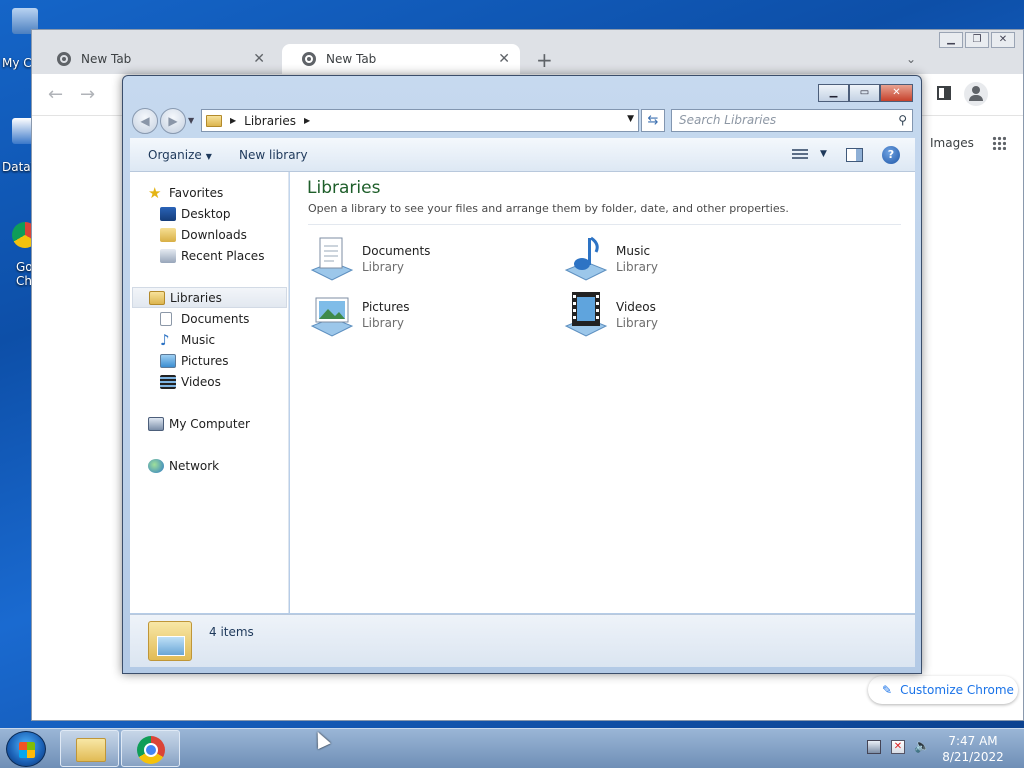 Image resolution: width=1024 pixels, height=768 pixels. I want to click on nav-desktop: Desktop, so click(195, 213).